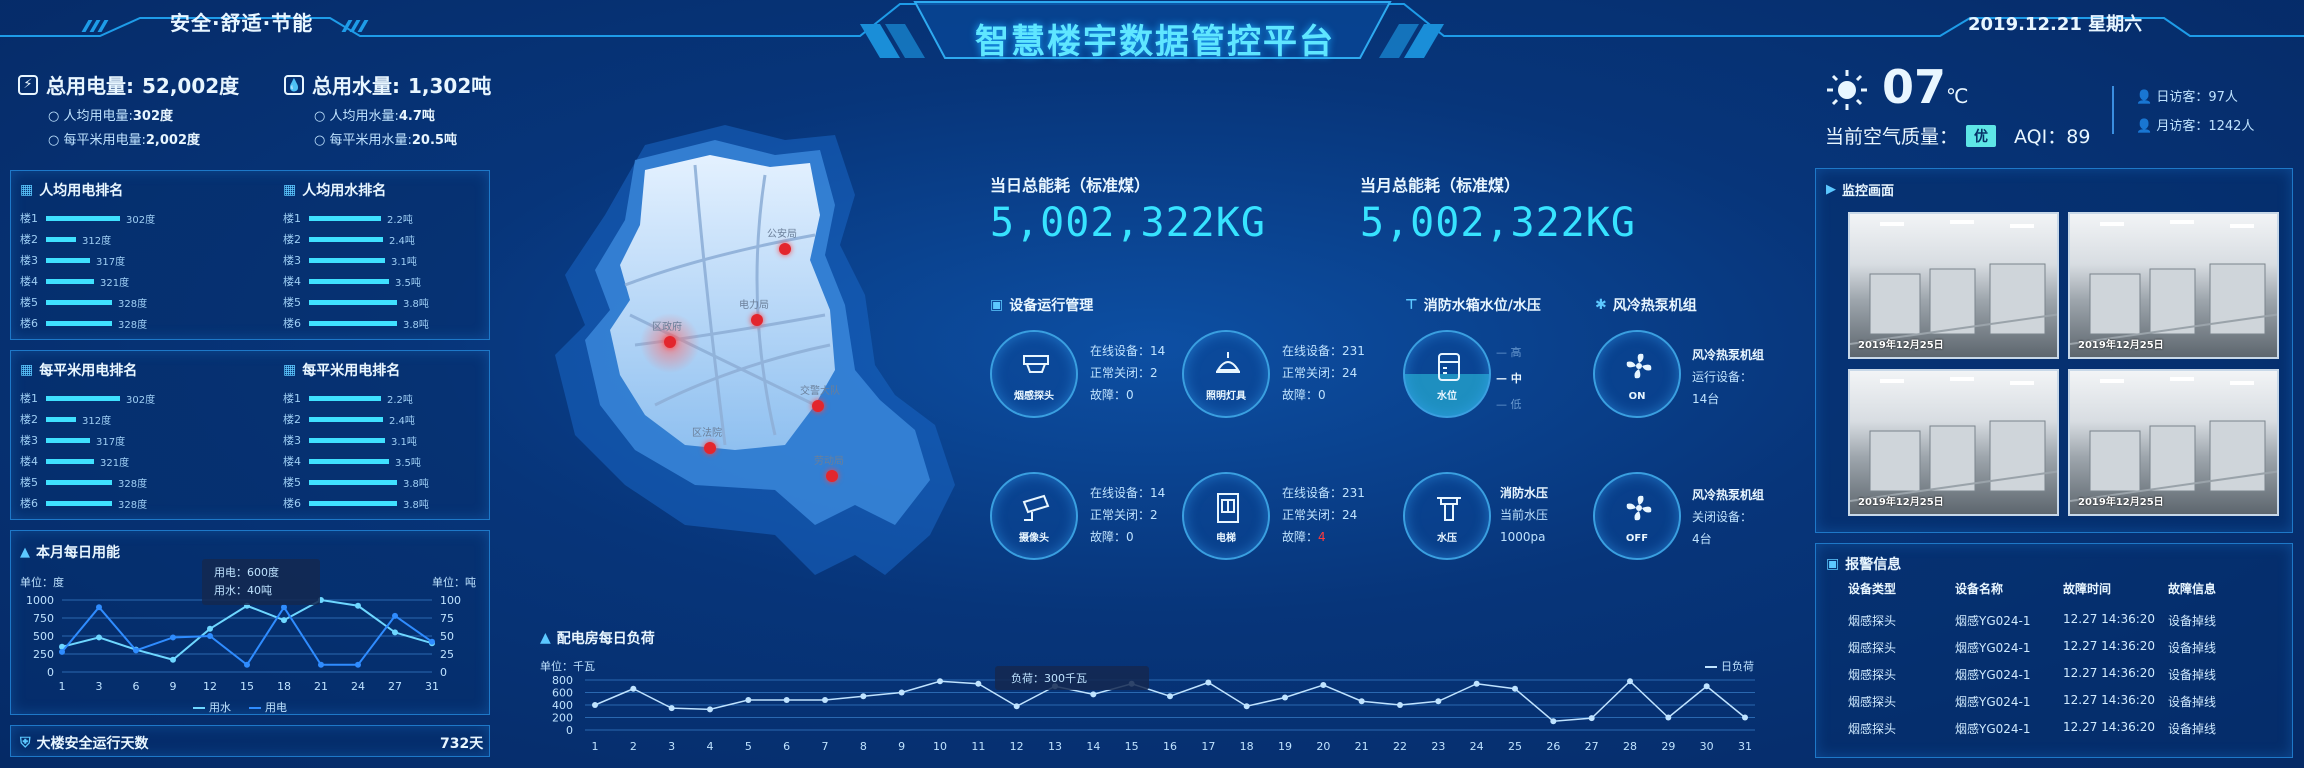 This screenshot has width=2304, height=768. What do you see at coordinates (562, 693) in the screenshot?
I see `y-tick-label: 600` at bounding box center [562, 693].